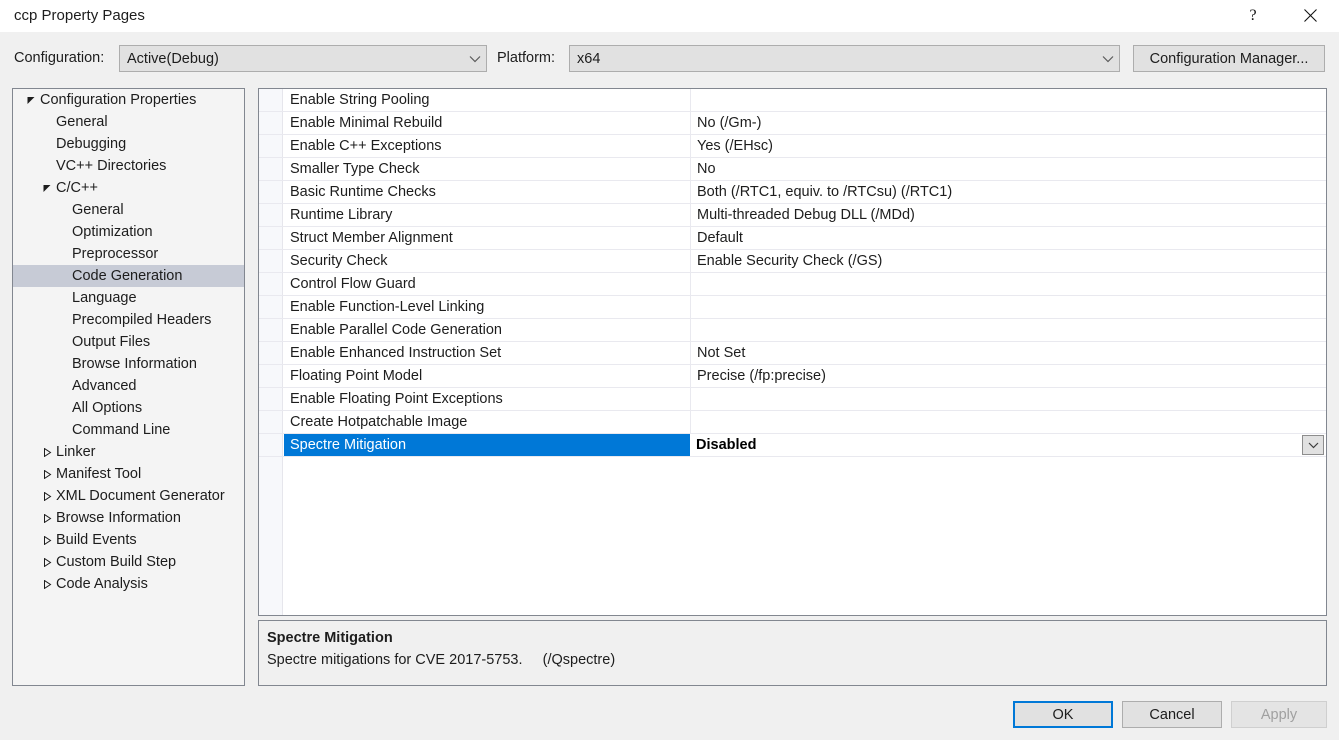  I want to click on property-name: Control Flow Guard, so click(487, 284).